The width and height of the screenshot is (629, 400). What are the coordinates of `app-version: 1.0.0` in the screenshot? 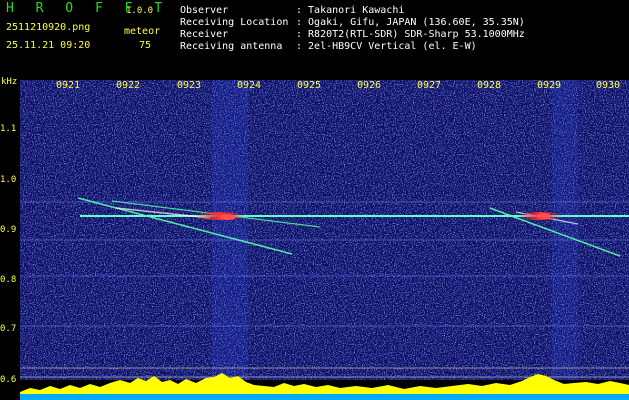 It's located at (140, 11).